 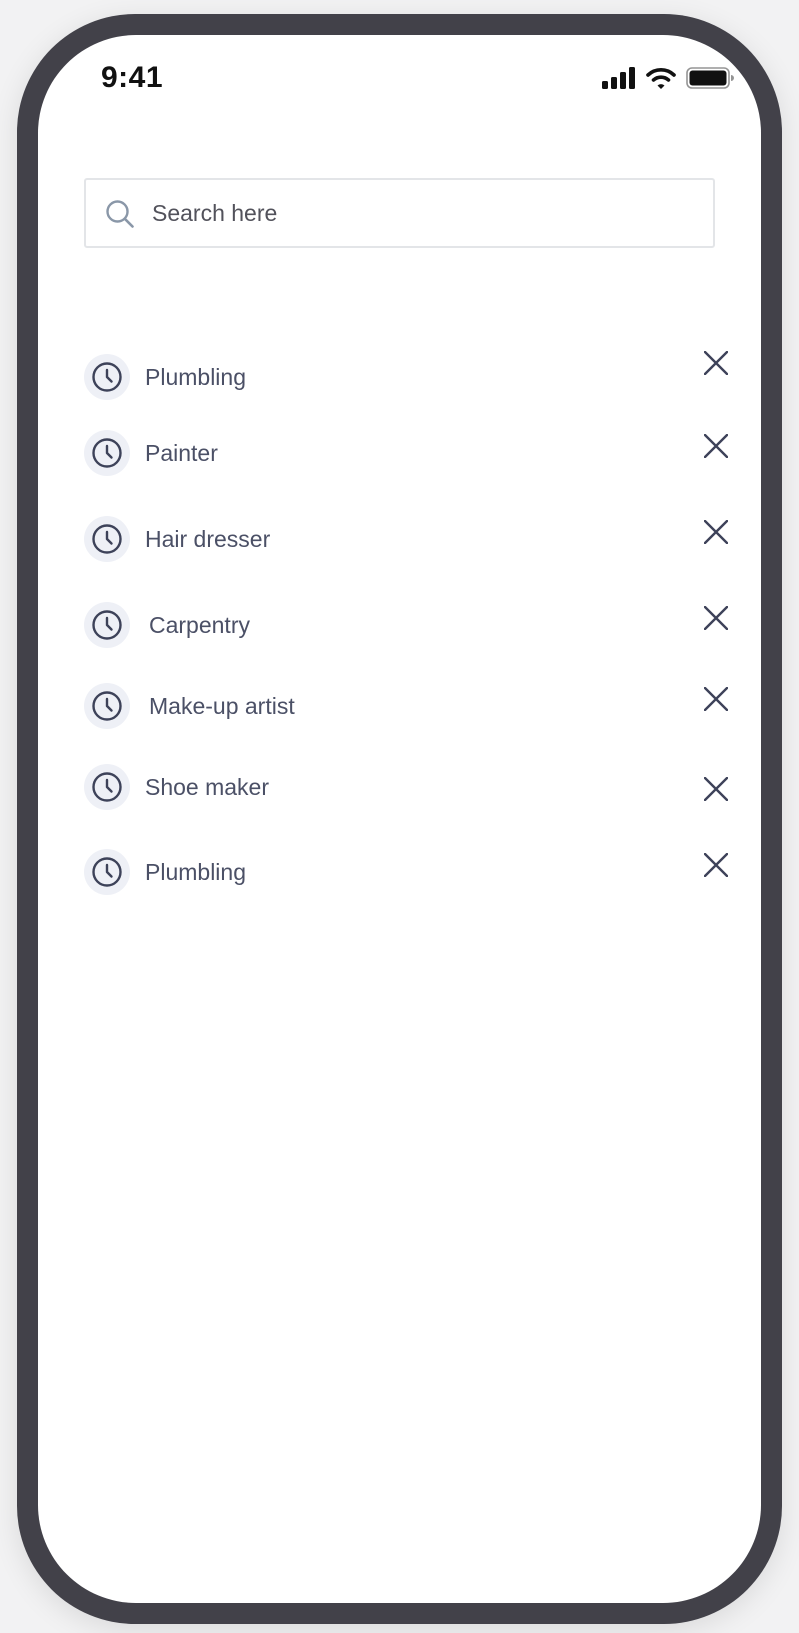 I want to click on history-item: Shoe maker, so click(x=406, y=789).